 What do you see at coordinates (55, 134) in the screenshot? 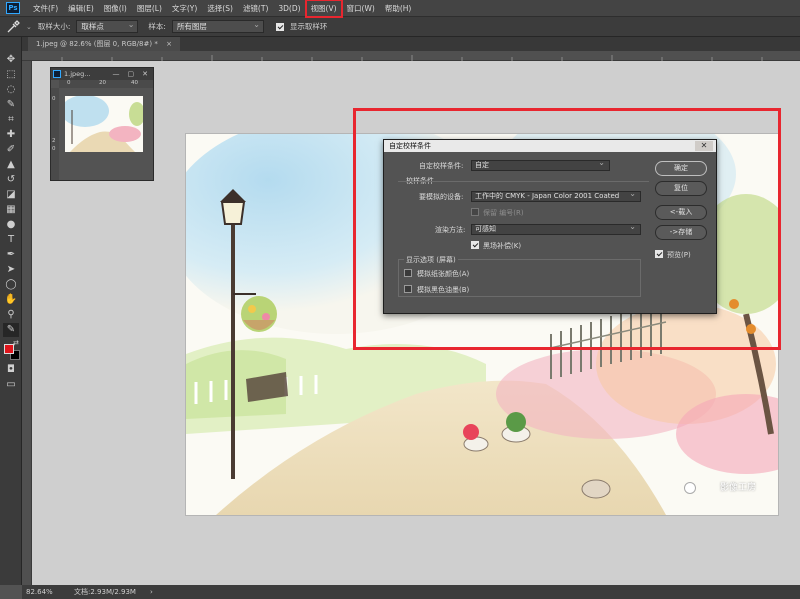
I see `floating-ruler-left: 0 2 0` at bounding box center [55, 134].